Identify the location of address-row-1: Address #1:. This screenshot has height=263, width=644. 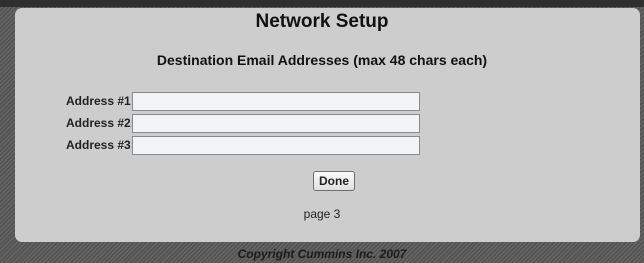
(322, 102).